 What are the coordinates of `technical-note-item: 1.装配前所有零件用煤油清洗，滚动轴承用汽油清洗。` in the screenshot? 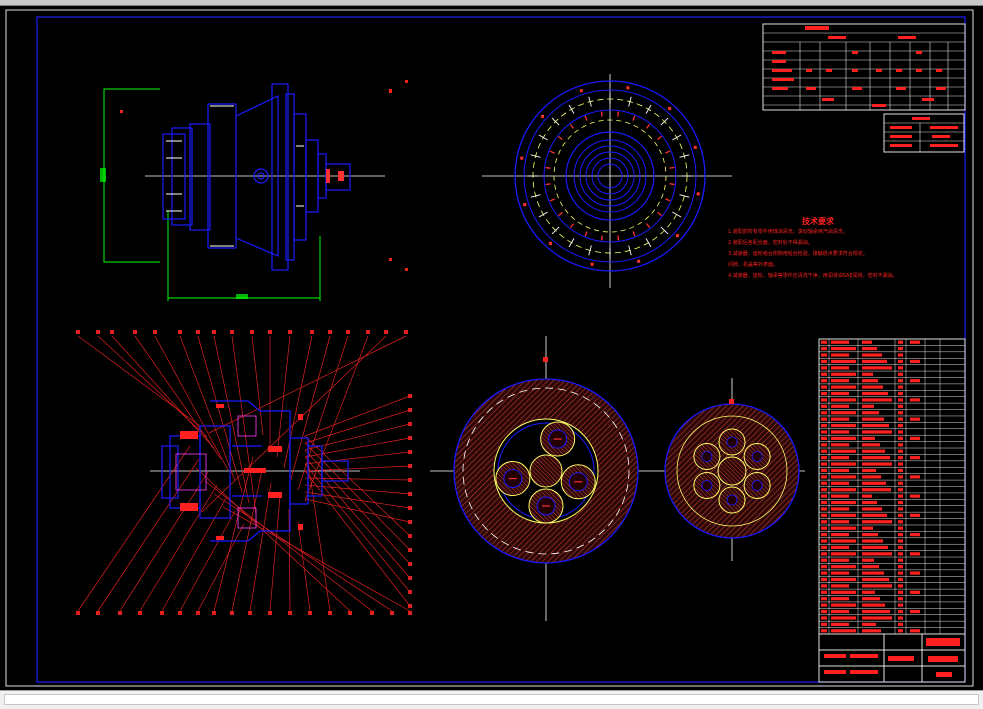 It's located at (788, 232).